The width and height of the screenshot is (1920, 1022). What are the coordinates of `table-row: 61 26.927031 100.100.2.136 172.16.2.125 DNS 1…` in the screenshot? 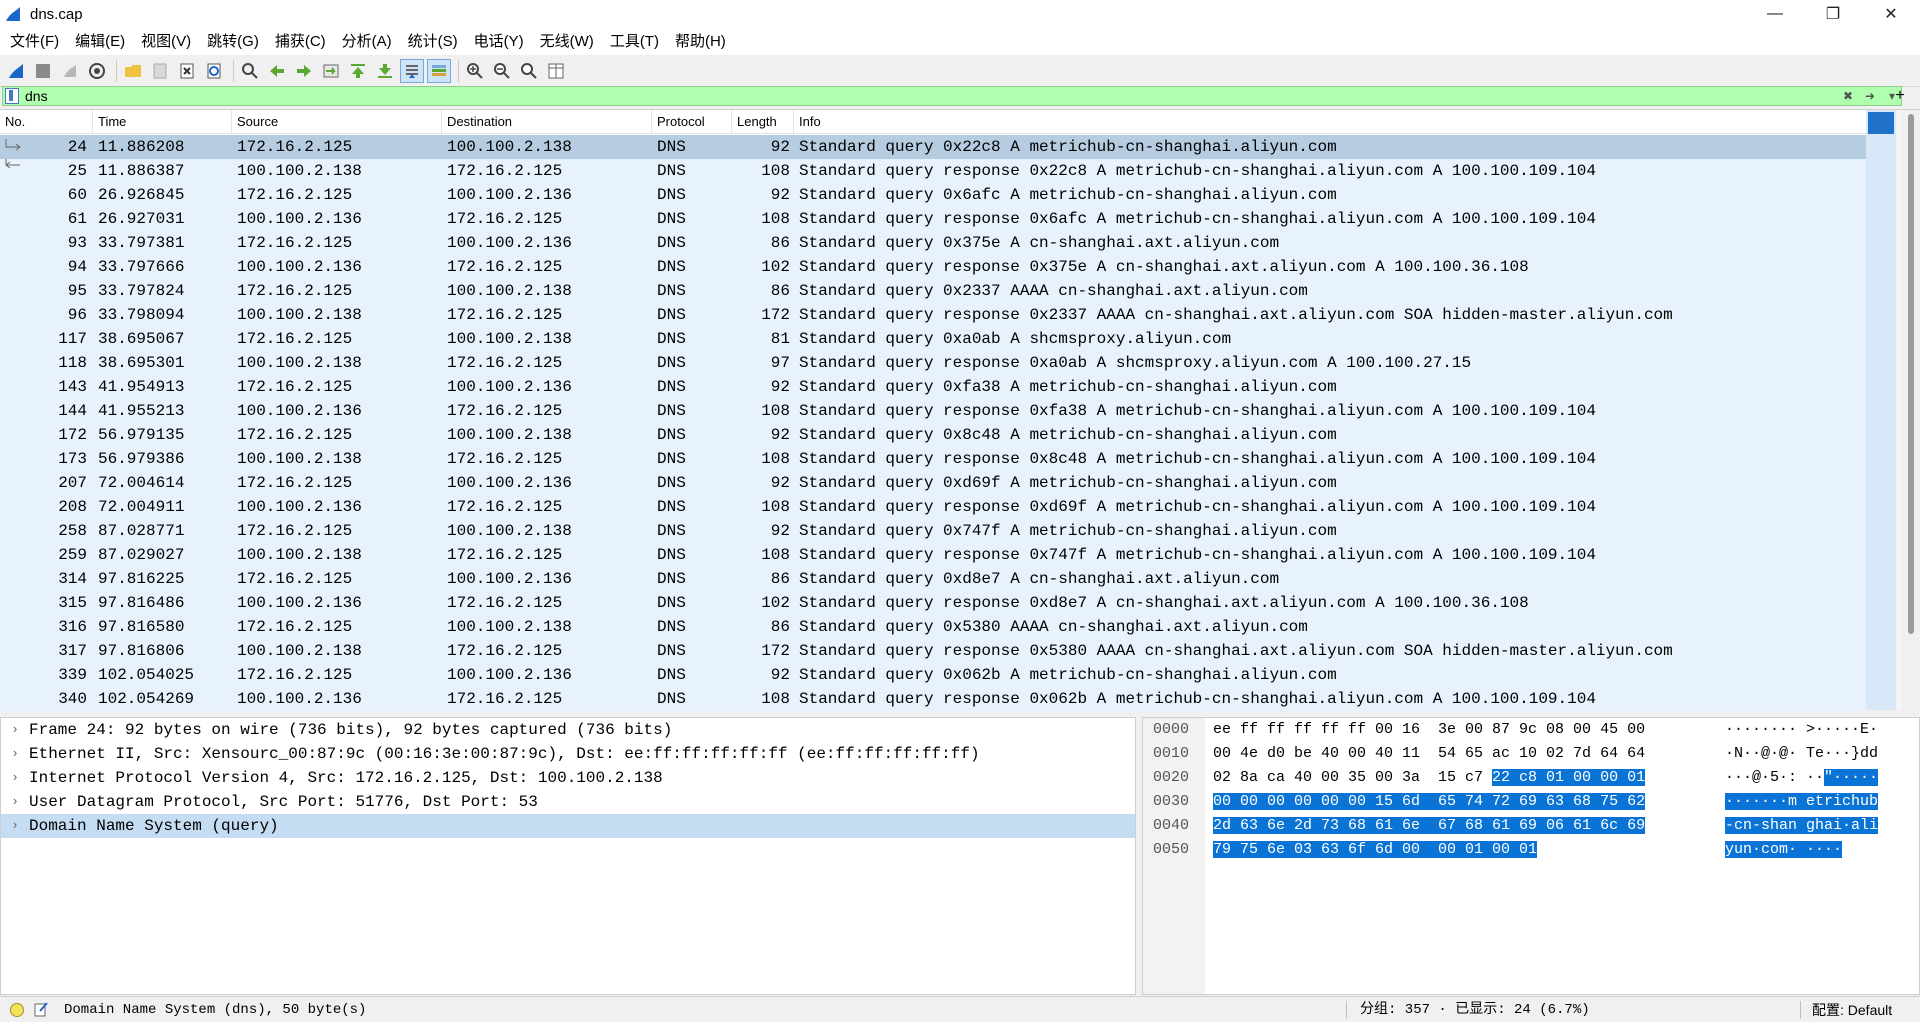 It's located at (933, 219).